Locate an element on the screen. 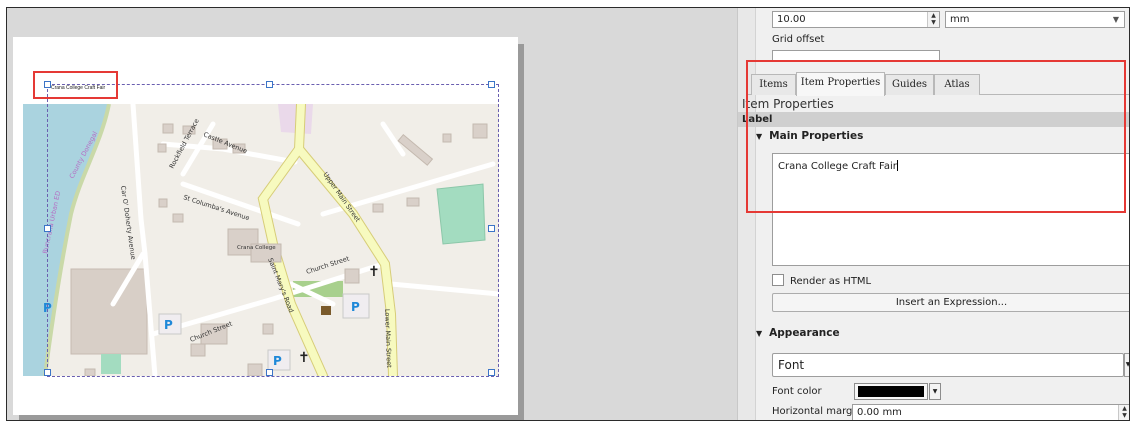 This screenshot has width=1134, height=424. render-html-option: Render as HTML is located at coordinates (821, 281).